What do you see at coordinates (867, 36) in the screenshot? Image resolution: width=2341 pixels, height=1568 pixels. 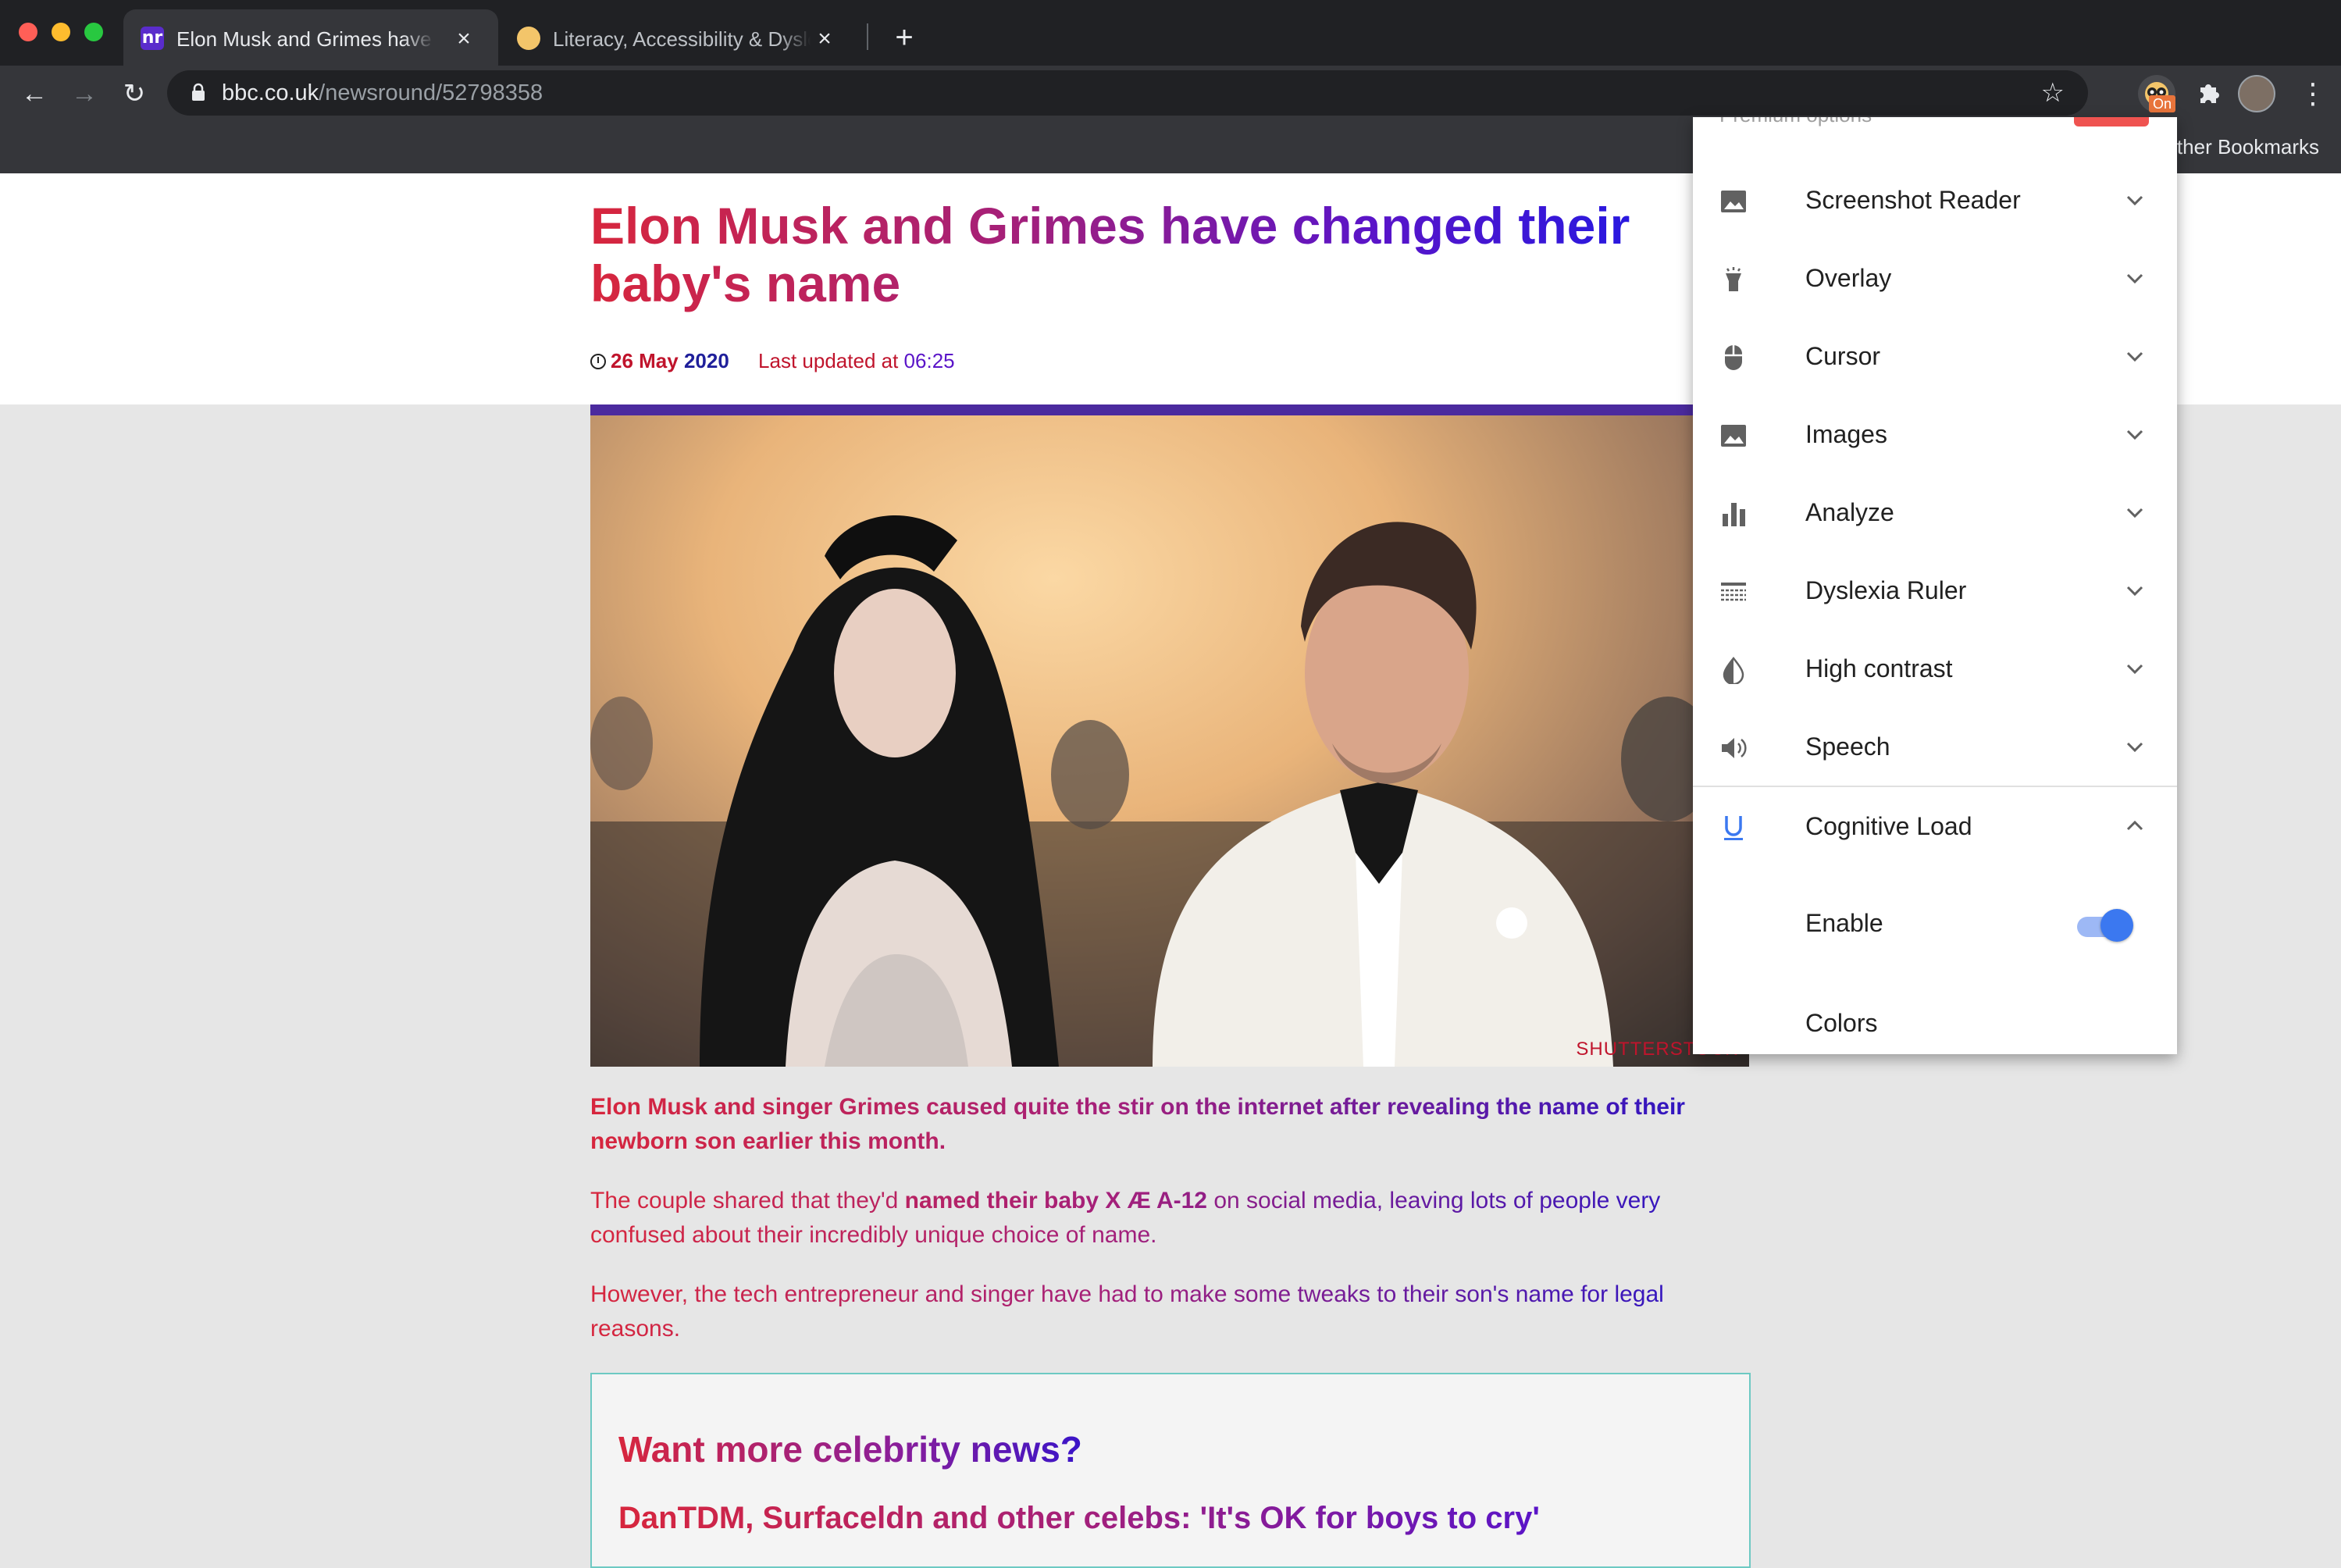 I see `tab-separator` at bounding box center [867, 36].